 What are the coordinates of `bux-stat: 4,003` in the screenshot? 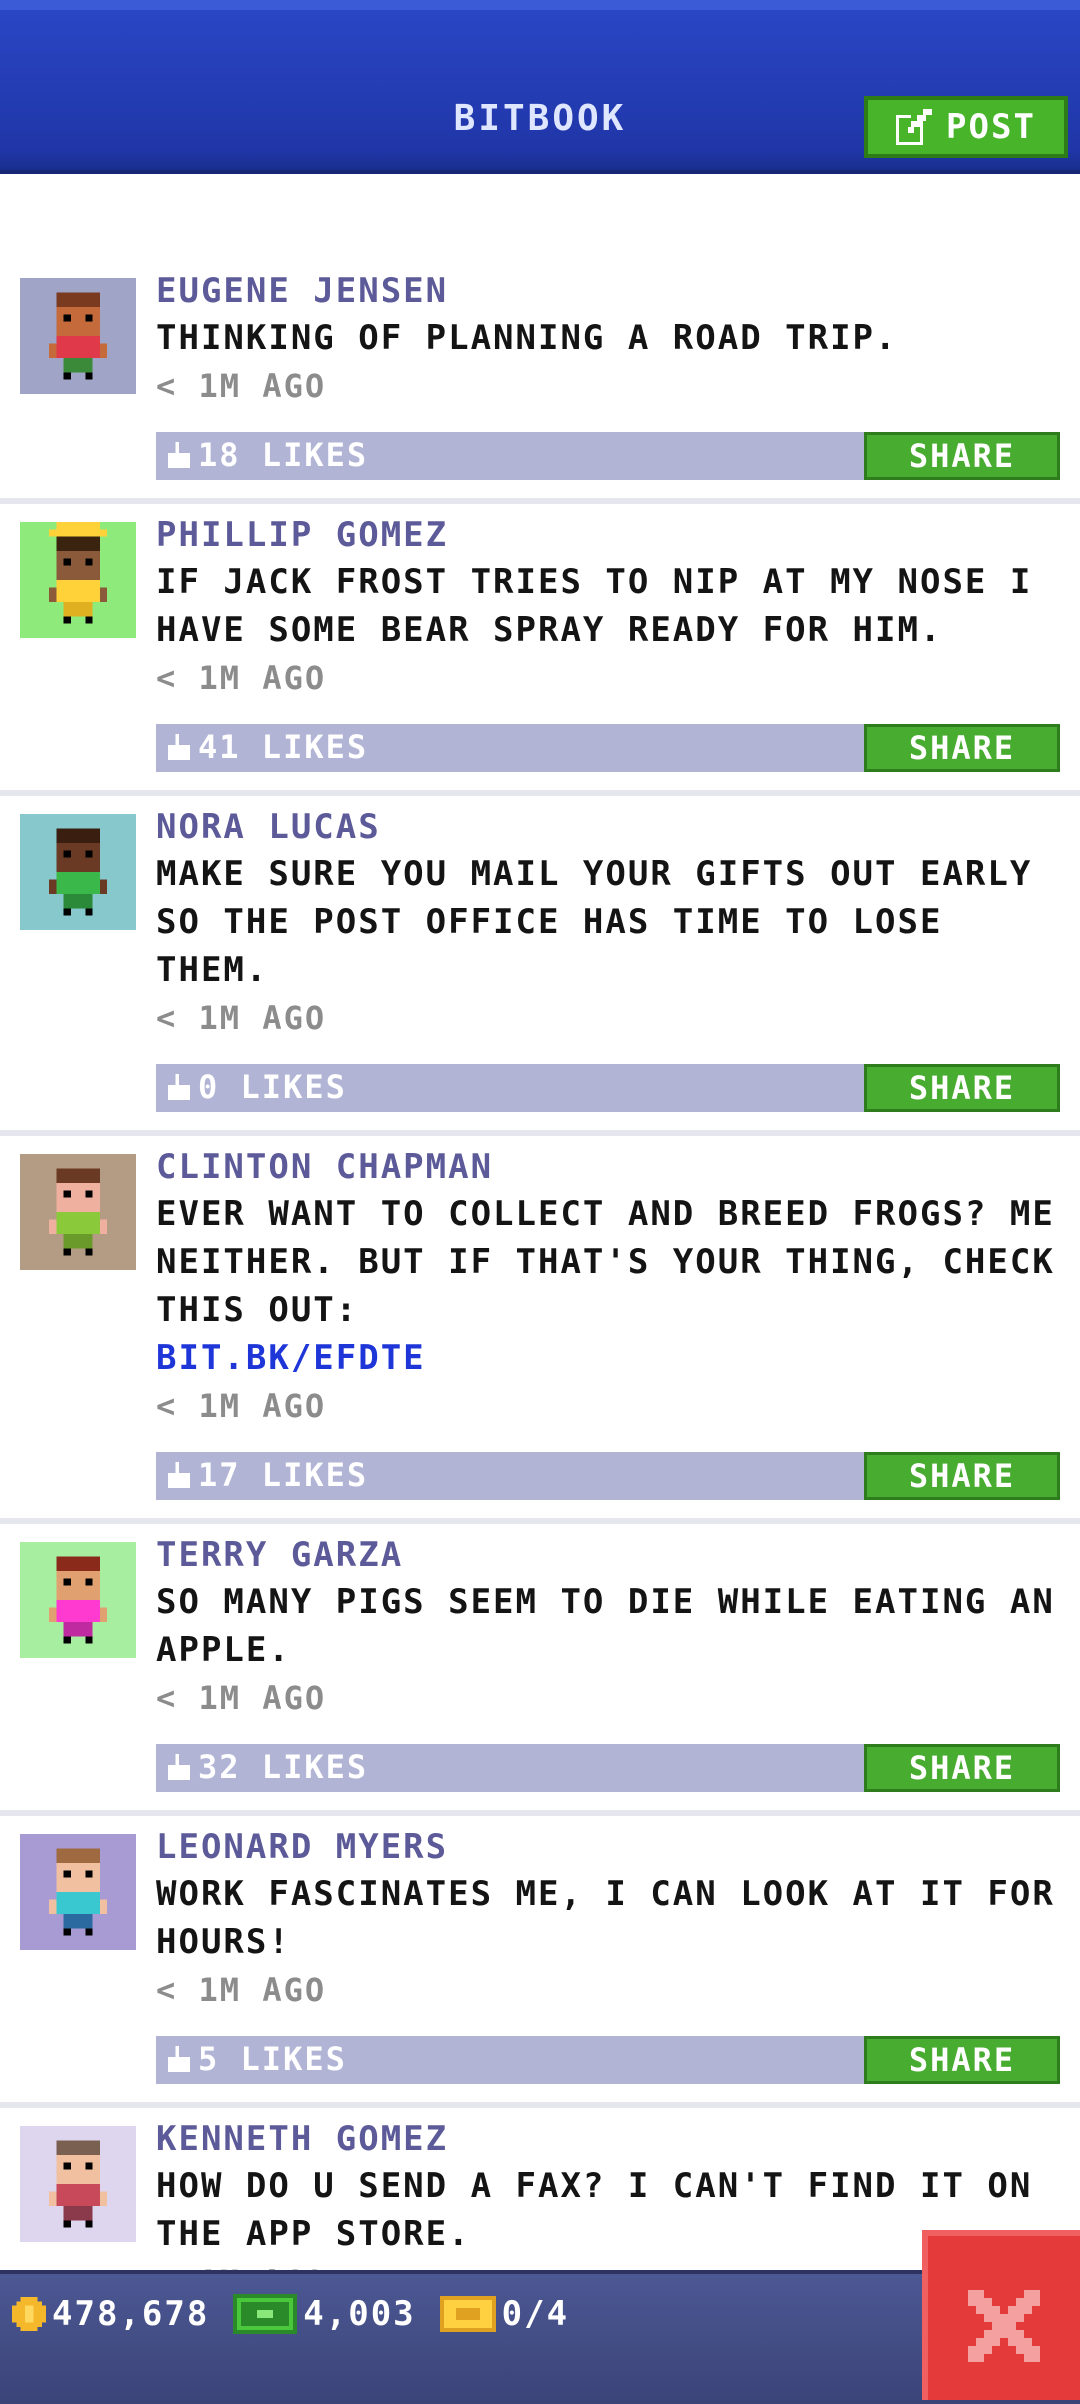 It's located at (324, 2314).